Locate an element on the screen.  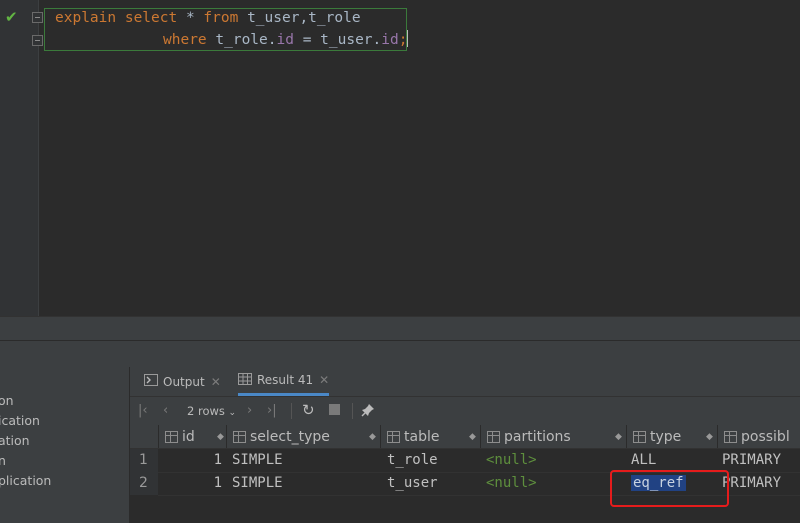
column-header-label: partitions is located at coordinates (537, 436).